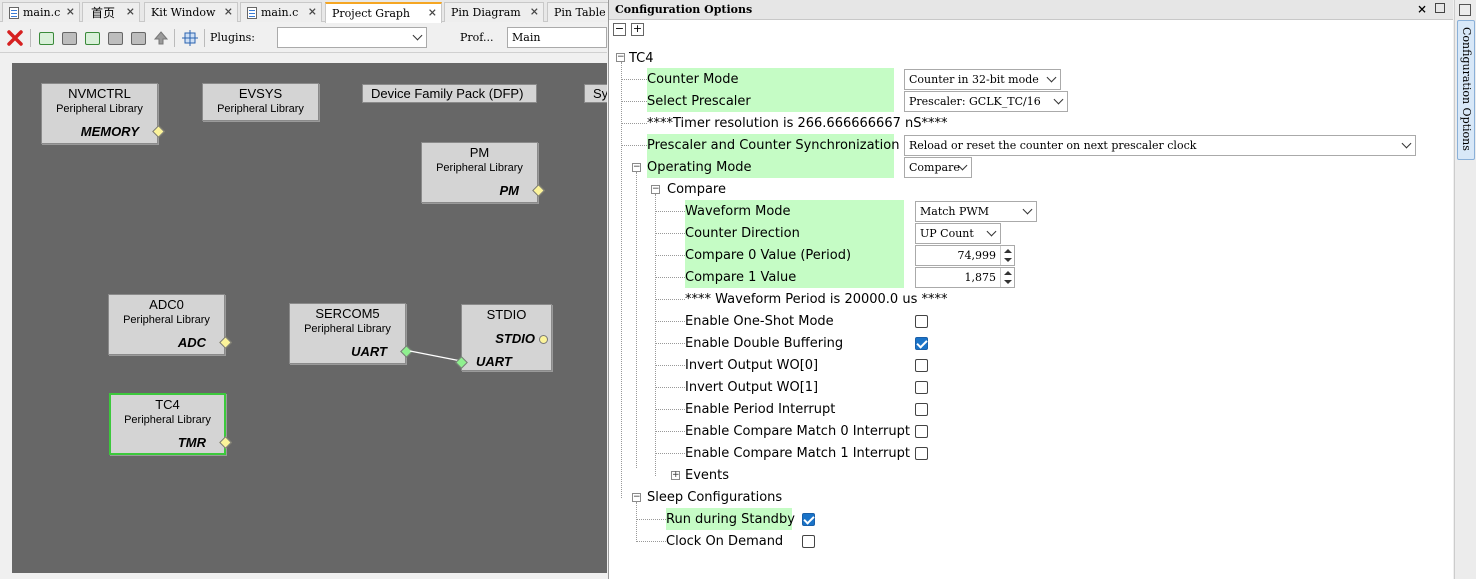 This screenshot has height=579, width=1476. What do you see at coordinates (770, 101) in the screenshot?
I see `select-prescaler-label: Select Prescaler` at bounding box center [770, 101].